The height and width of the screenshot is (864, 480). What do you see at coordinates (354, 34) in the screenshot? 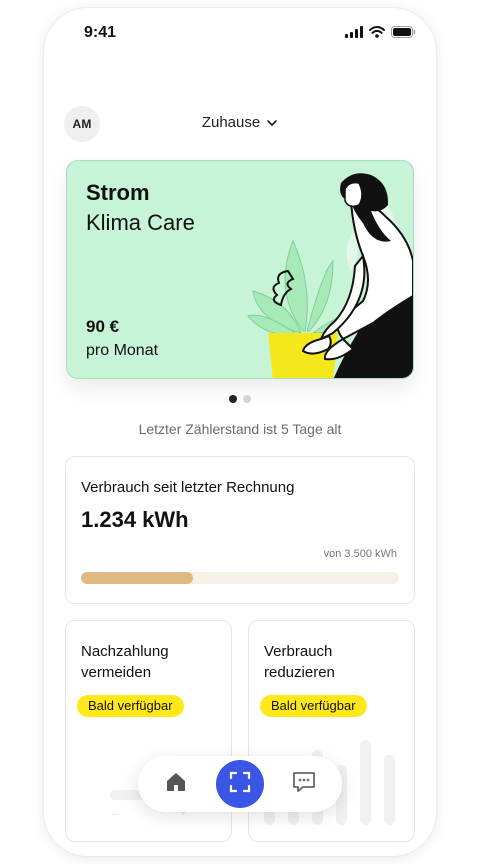
I see `signal-icon` at bounding box center [354, 34].